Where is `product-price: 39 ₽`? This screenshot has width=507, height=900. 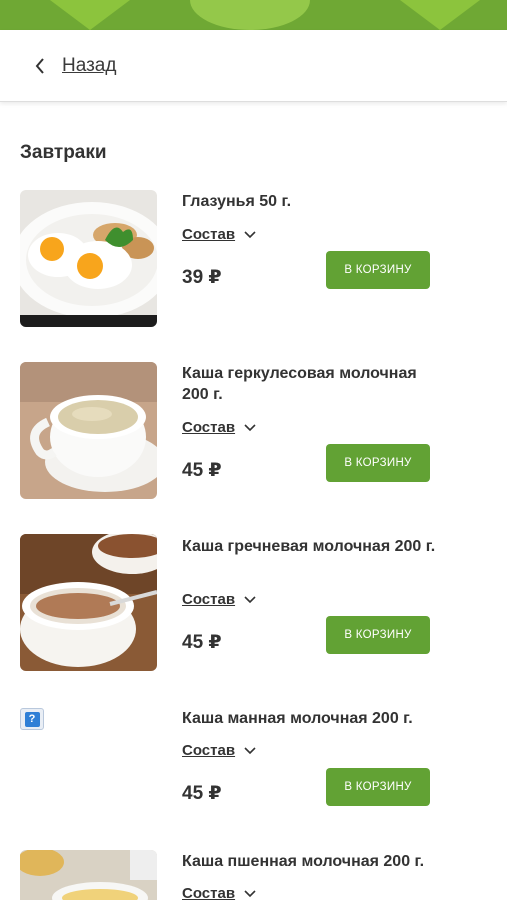
product-price: 39 ₽ is located at coordinates (202, 277).